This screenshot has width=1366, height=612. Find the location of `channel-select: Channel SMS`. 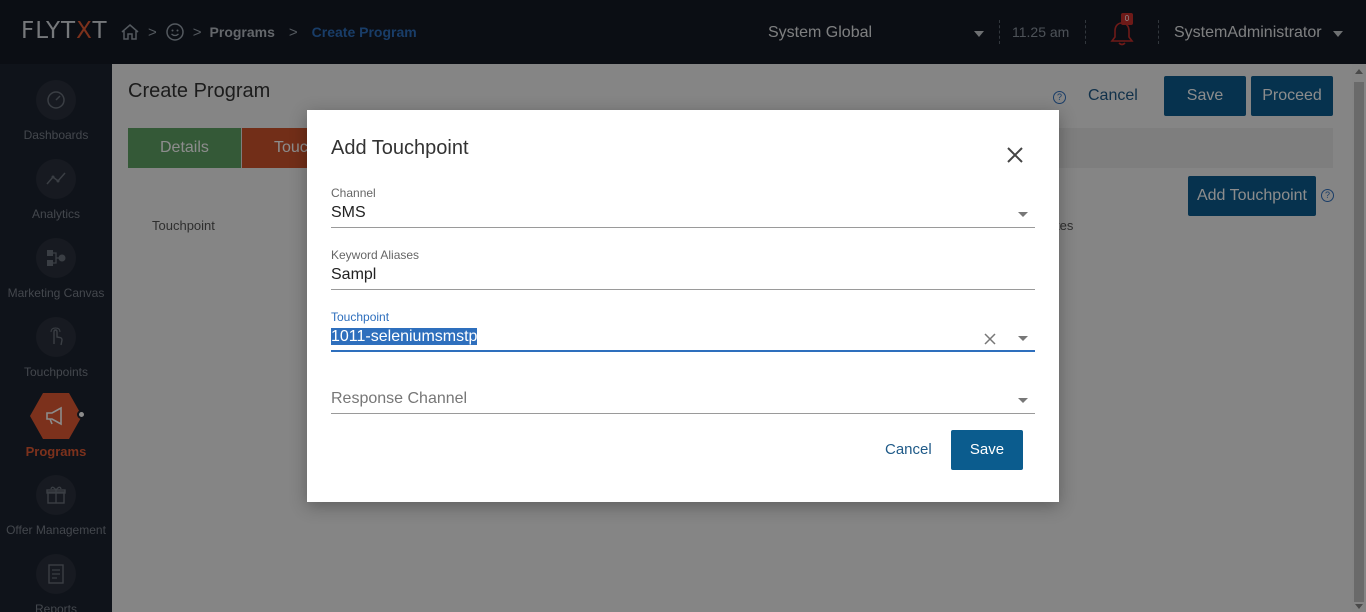

channel-select: Channel SMS is located at coordinates (683, 207).